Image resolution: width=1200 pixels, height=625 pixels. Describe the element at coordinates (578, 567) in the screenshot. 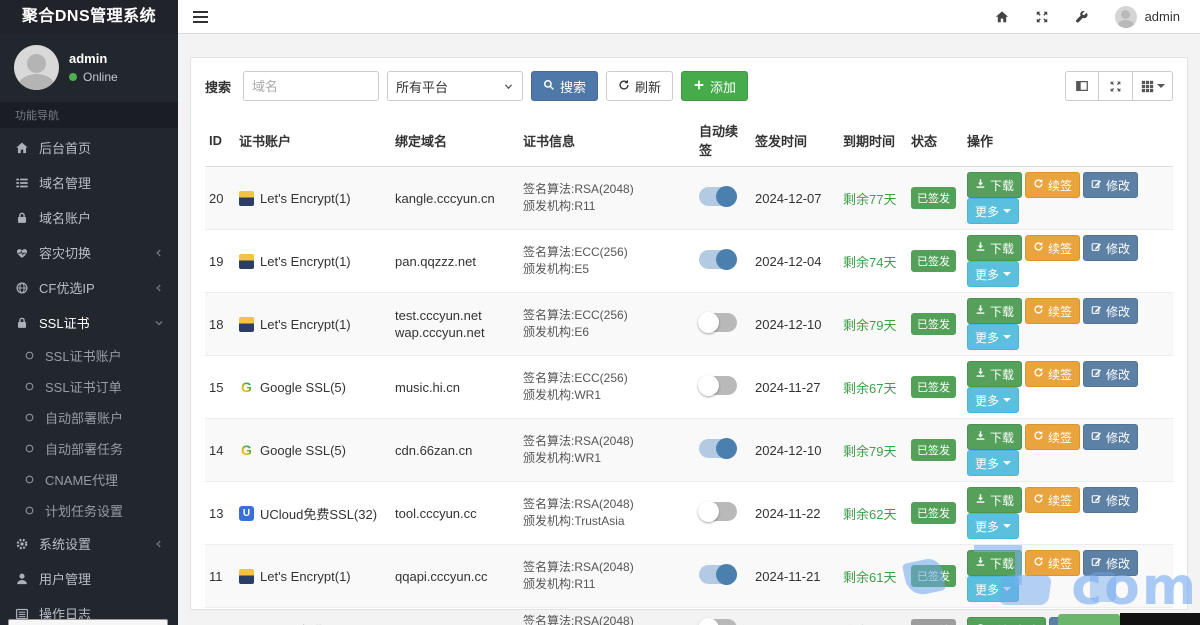

I see `cert-algo: 签名算法:RSA(2048)` at that location.